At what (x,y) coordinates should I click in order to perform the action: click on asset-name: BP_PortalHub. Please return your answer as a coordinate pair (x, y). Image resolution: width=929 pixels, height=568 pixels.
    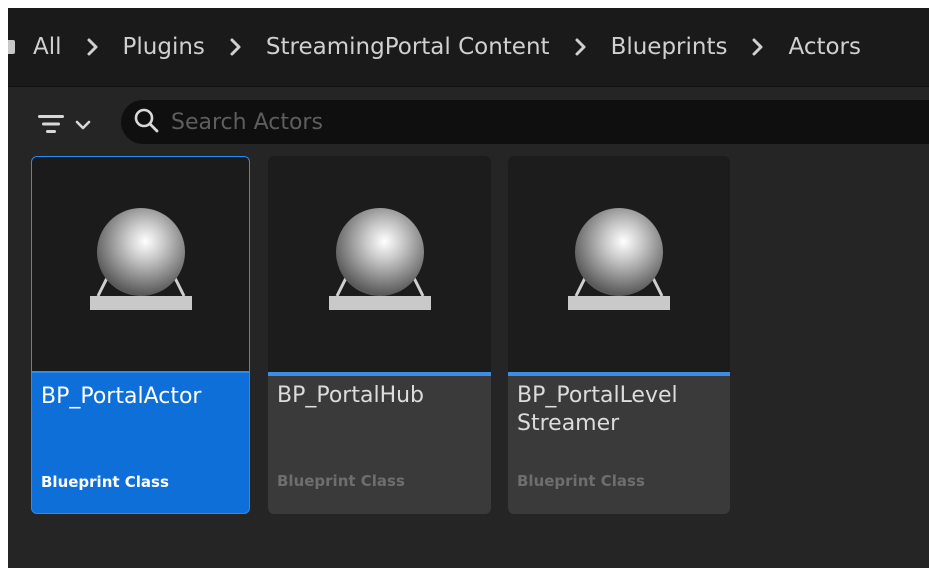
    Looking at the image, I should click on (351, 395).